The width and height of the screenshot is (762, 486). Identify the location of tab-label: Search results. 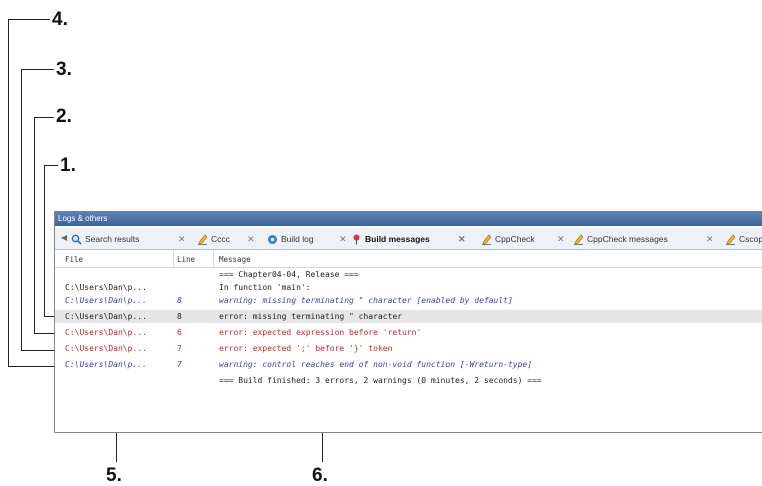
(112, 239).